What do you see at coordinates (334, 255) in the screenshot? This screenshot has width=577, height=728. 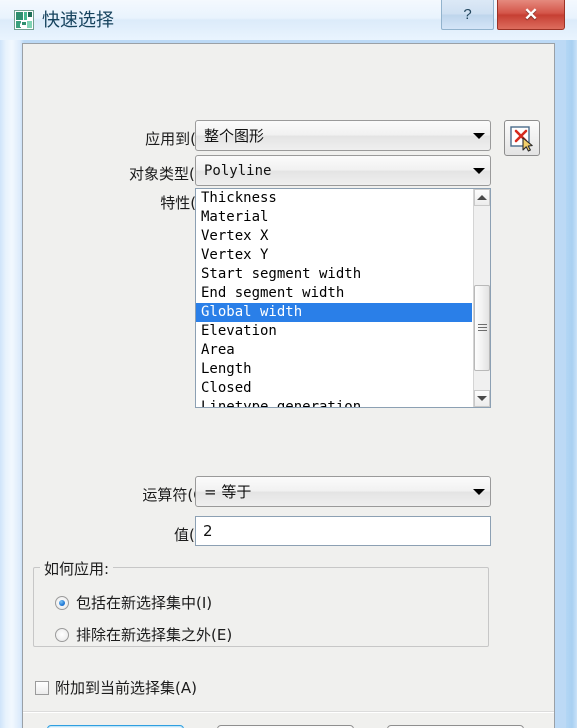 I see `list-item: Vertex Y` at bounding box center [334, 255].